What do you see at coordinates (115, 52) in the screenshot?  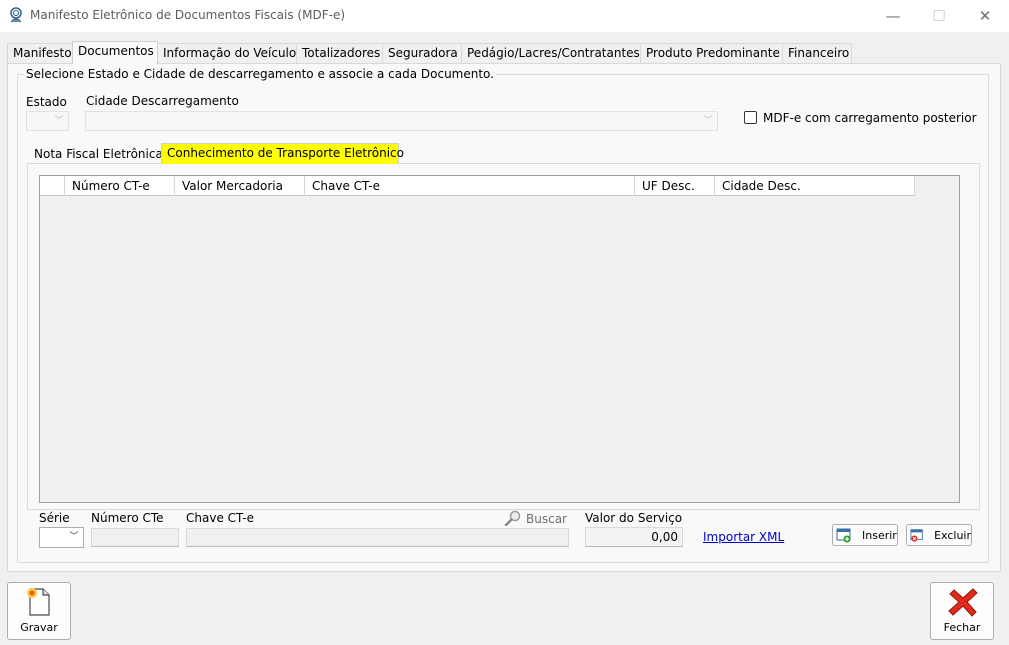 I see `tab-documentos: Documentos` at bounding box center [115, 52].